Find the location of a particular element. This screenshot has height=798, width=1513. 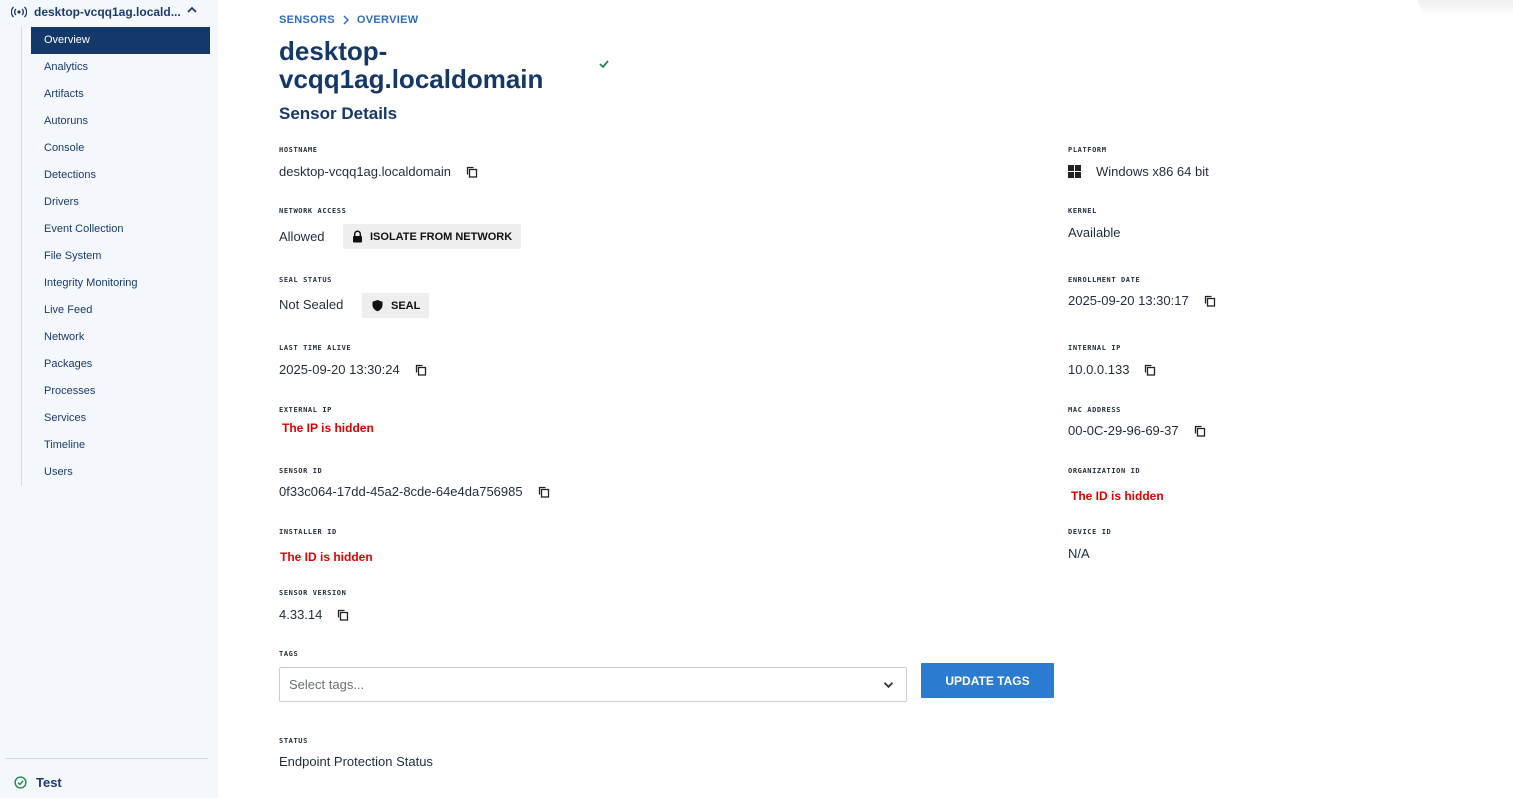

sensor-id-value: 0f33c064-17dd-45a2-8cde-64e4da756985 is located at coordinates (401, 491).